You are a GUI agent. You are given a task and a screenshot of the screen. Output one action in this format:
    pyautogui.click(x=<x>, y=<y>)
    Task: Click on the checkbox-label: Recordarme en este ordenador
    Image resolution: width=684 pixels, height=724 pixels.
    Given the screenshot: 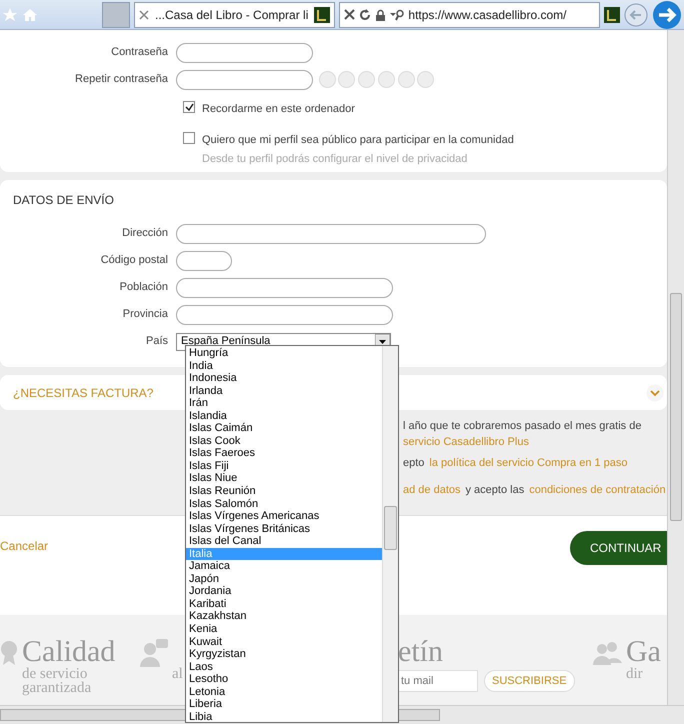 What is the action you would take?
    pyautogui.click(x=278, y=109)
    